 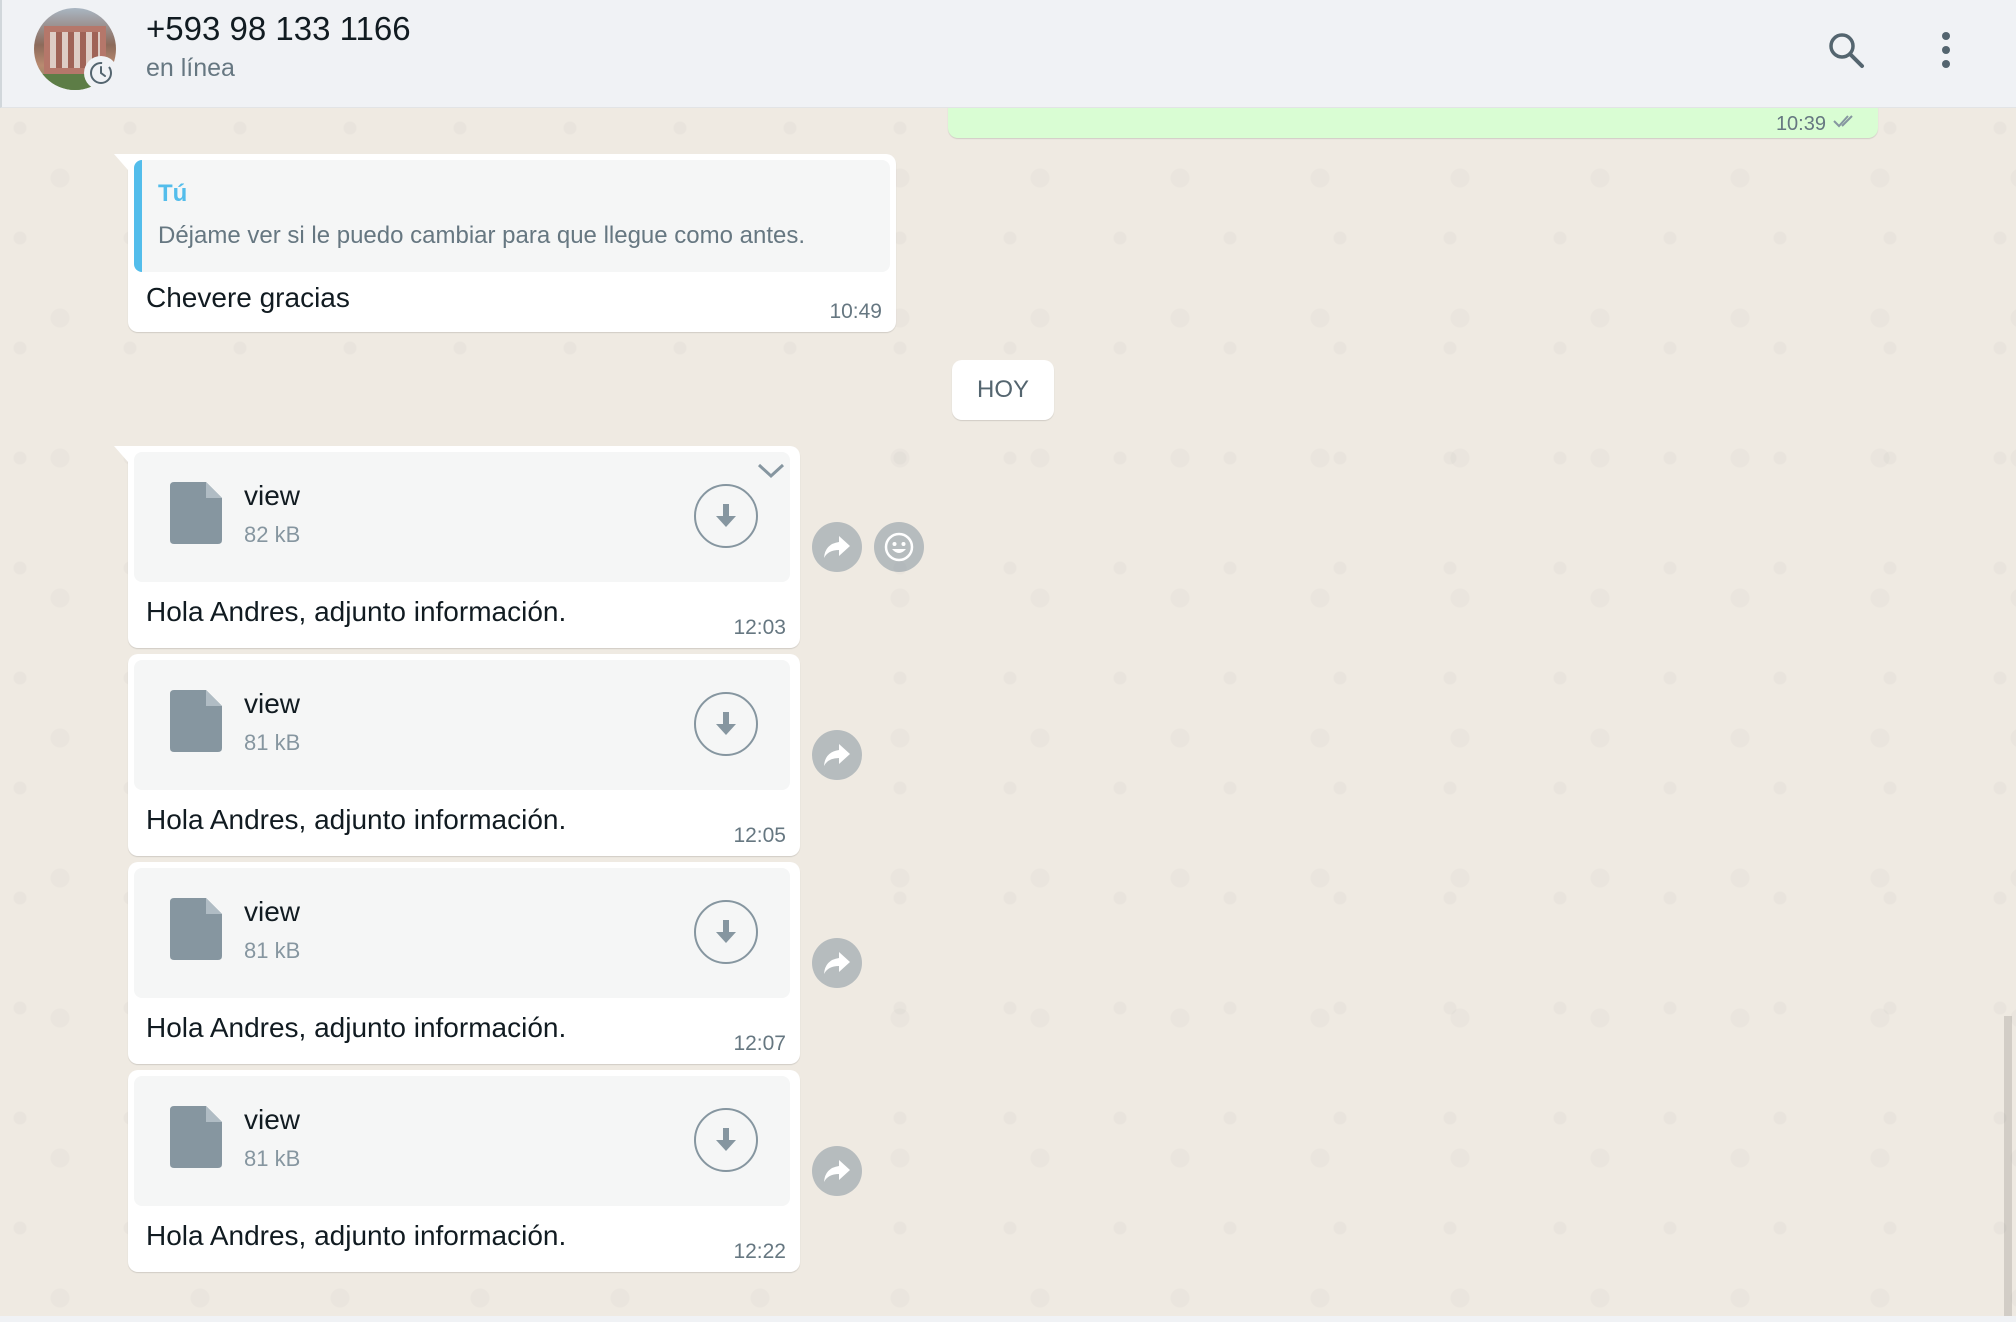 What do you see at coordinates (855, 311) in the screenshot?
I see `message-time: 10:49` at bounding box center [855, 311].